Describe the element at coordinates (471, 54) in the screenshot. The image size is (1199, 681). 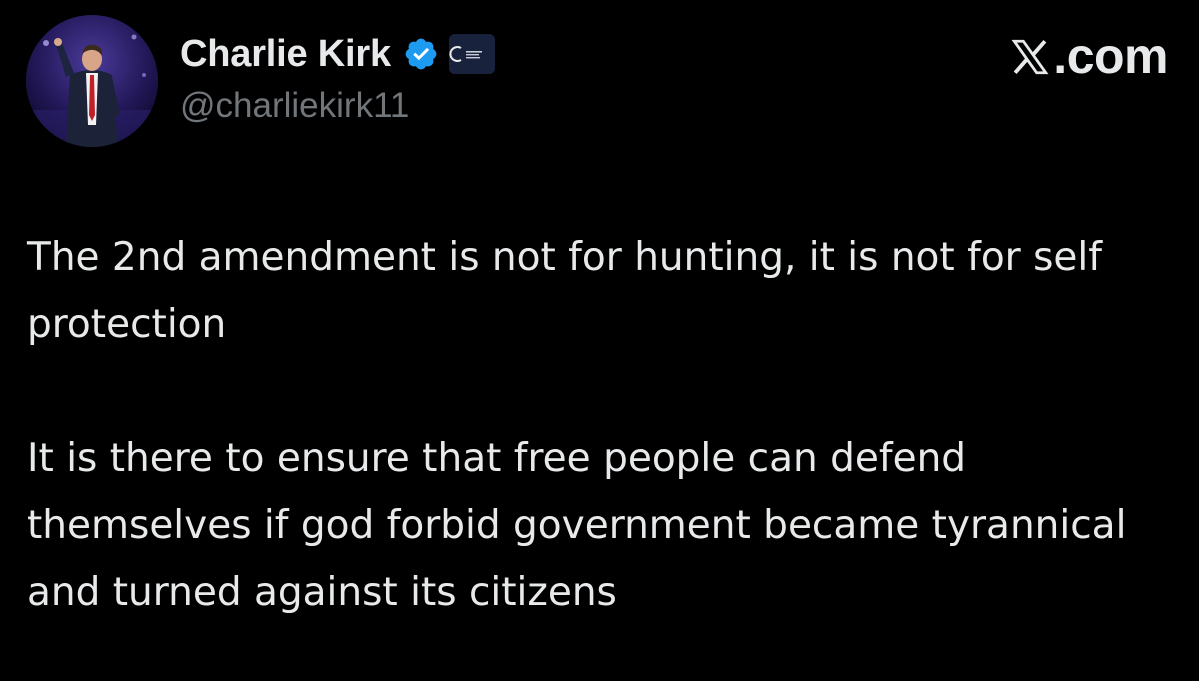
I see `organization-affiliate-badge-icon` at that location.